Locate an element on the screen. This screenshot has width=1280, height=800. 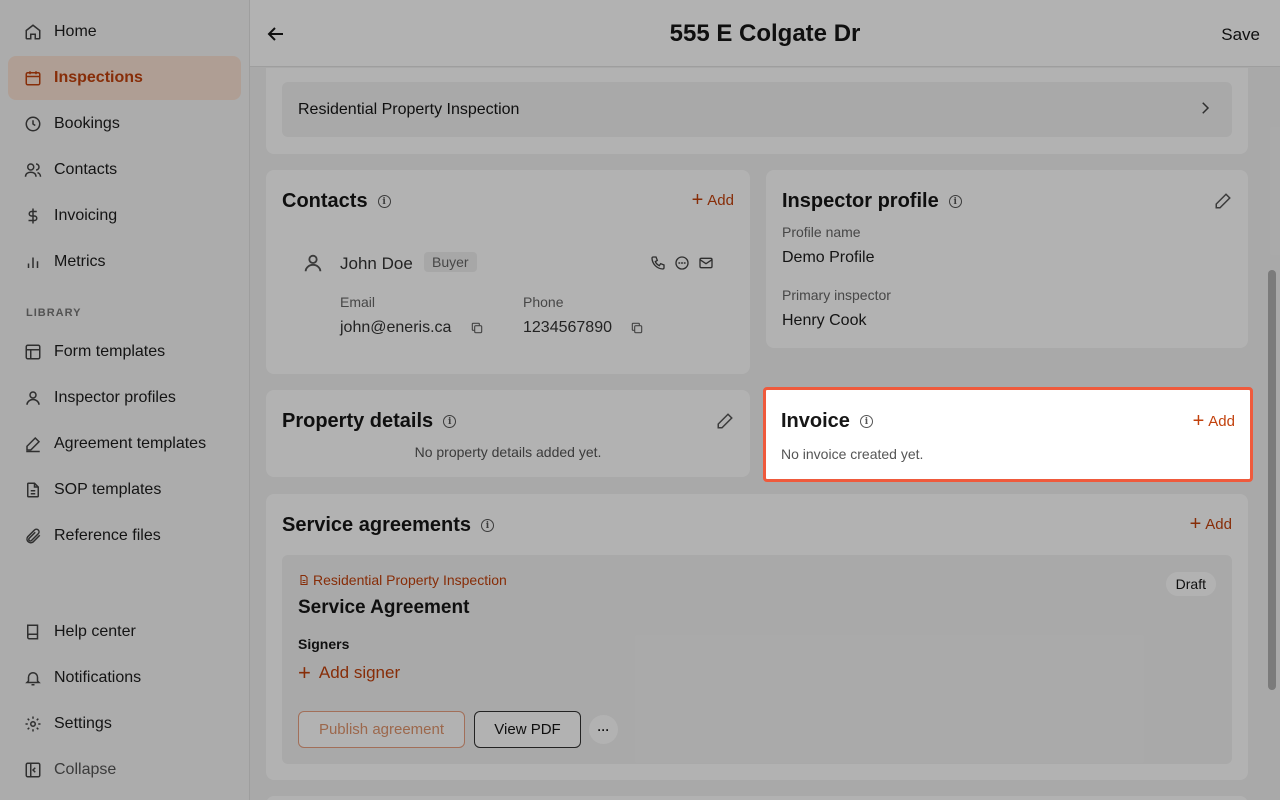
invoice-card: Invoice i + Add No invoice created yet. is located at coordinates (1008, 434).